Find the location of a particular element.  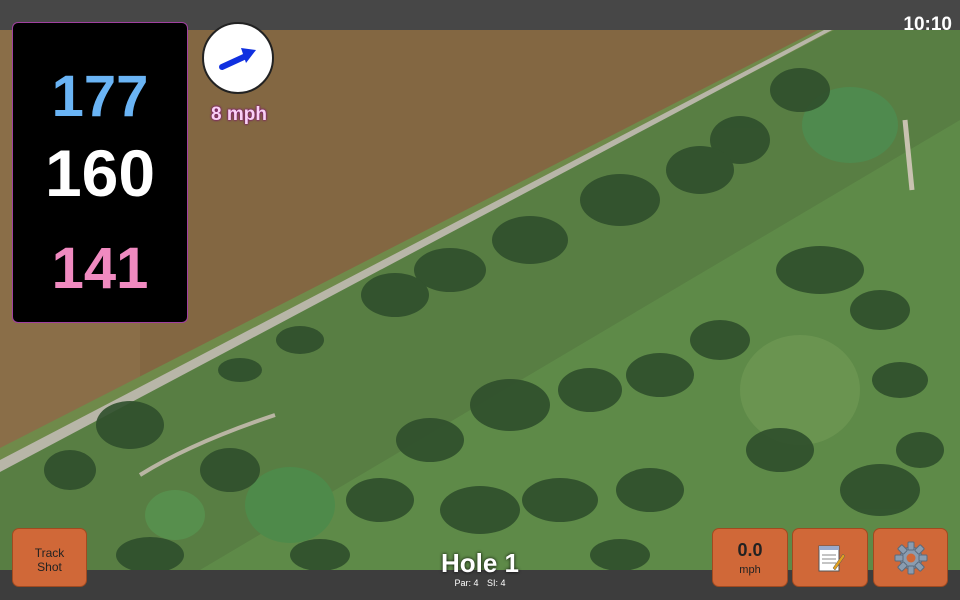

wind-arrow-icon is located at coordinates (237, 59).